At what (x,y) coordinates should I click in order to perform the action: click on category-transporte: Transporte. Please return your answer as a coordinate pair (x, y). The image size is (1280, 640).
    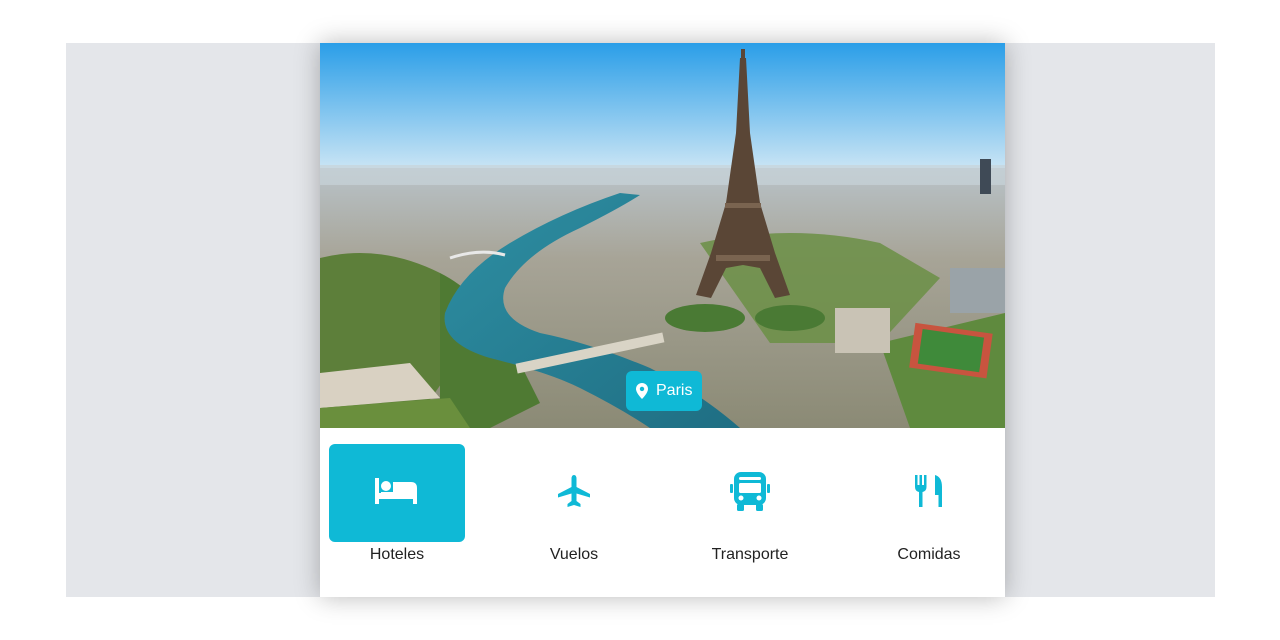
    Looking at the image, I should click on (750, 504).